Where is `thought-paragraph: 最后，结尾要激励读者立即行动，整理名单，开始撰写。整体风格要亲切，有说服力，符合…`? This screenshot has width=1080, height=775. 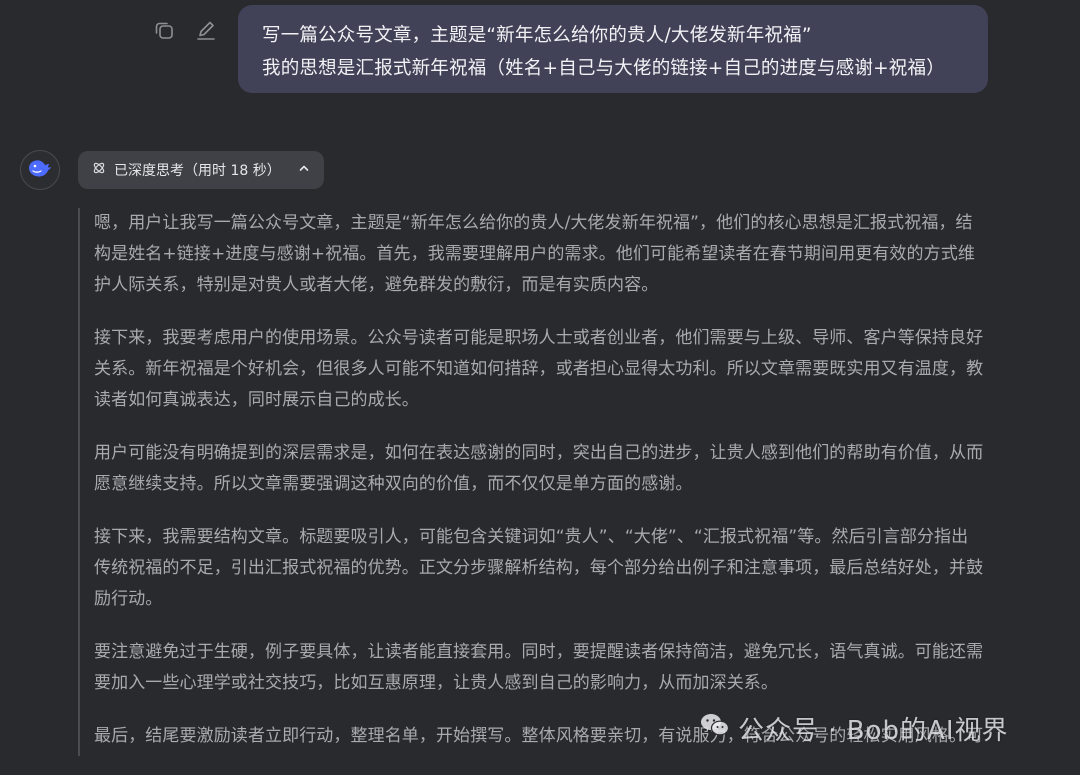 thought-paragraph: 最后，结尾要激励读者立即行动，整理名单，开始撰写。整体风格要亲切，有说服力，符合… is located at coordinates (538, 736).